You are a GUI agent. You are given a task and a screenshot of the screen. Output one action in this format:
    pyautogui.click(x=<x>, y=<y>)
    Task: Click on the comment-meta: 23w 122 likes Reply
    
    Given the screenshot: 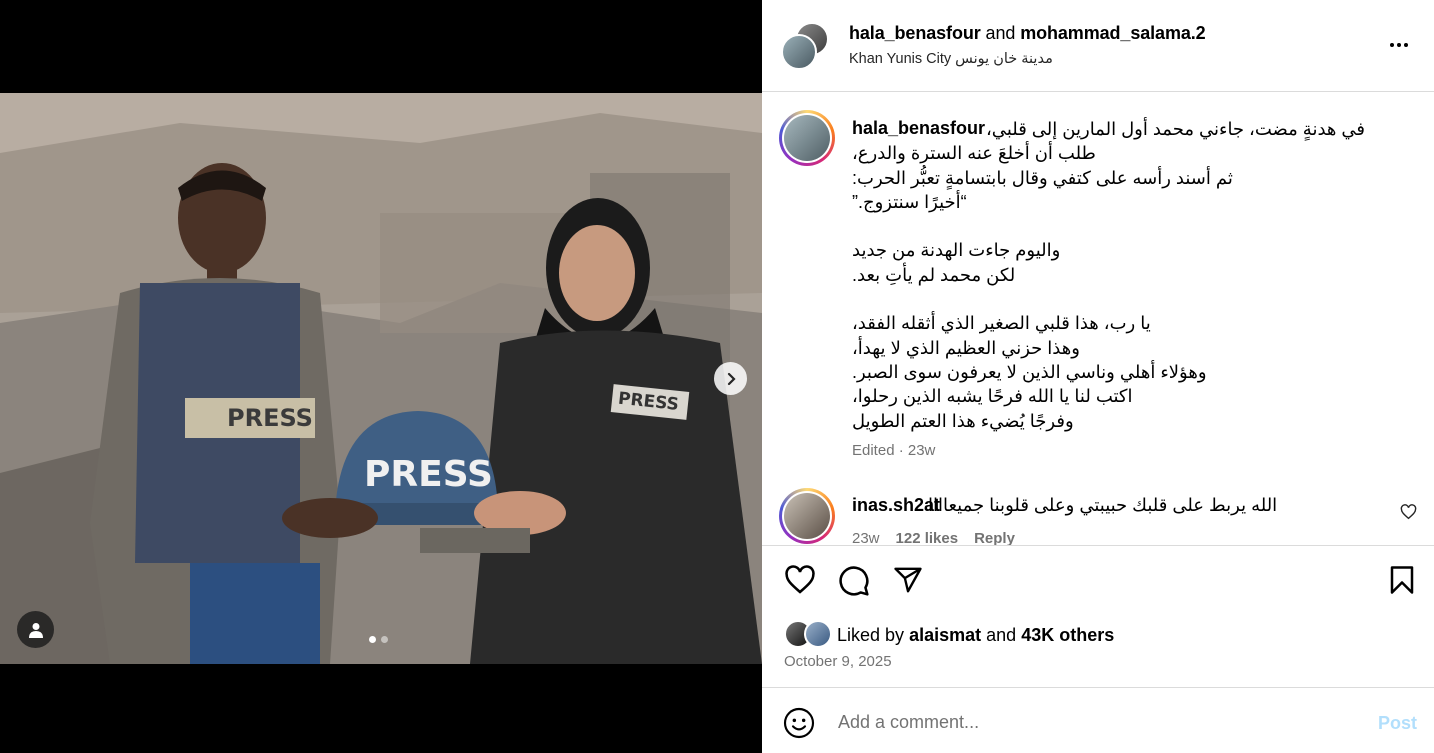 What is the action you would take?
    pyautogui.click(x=933, y=537)
    